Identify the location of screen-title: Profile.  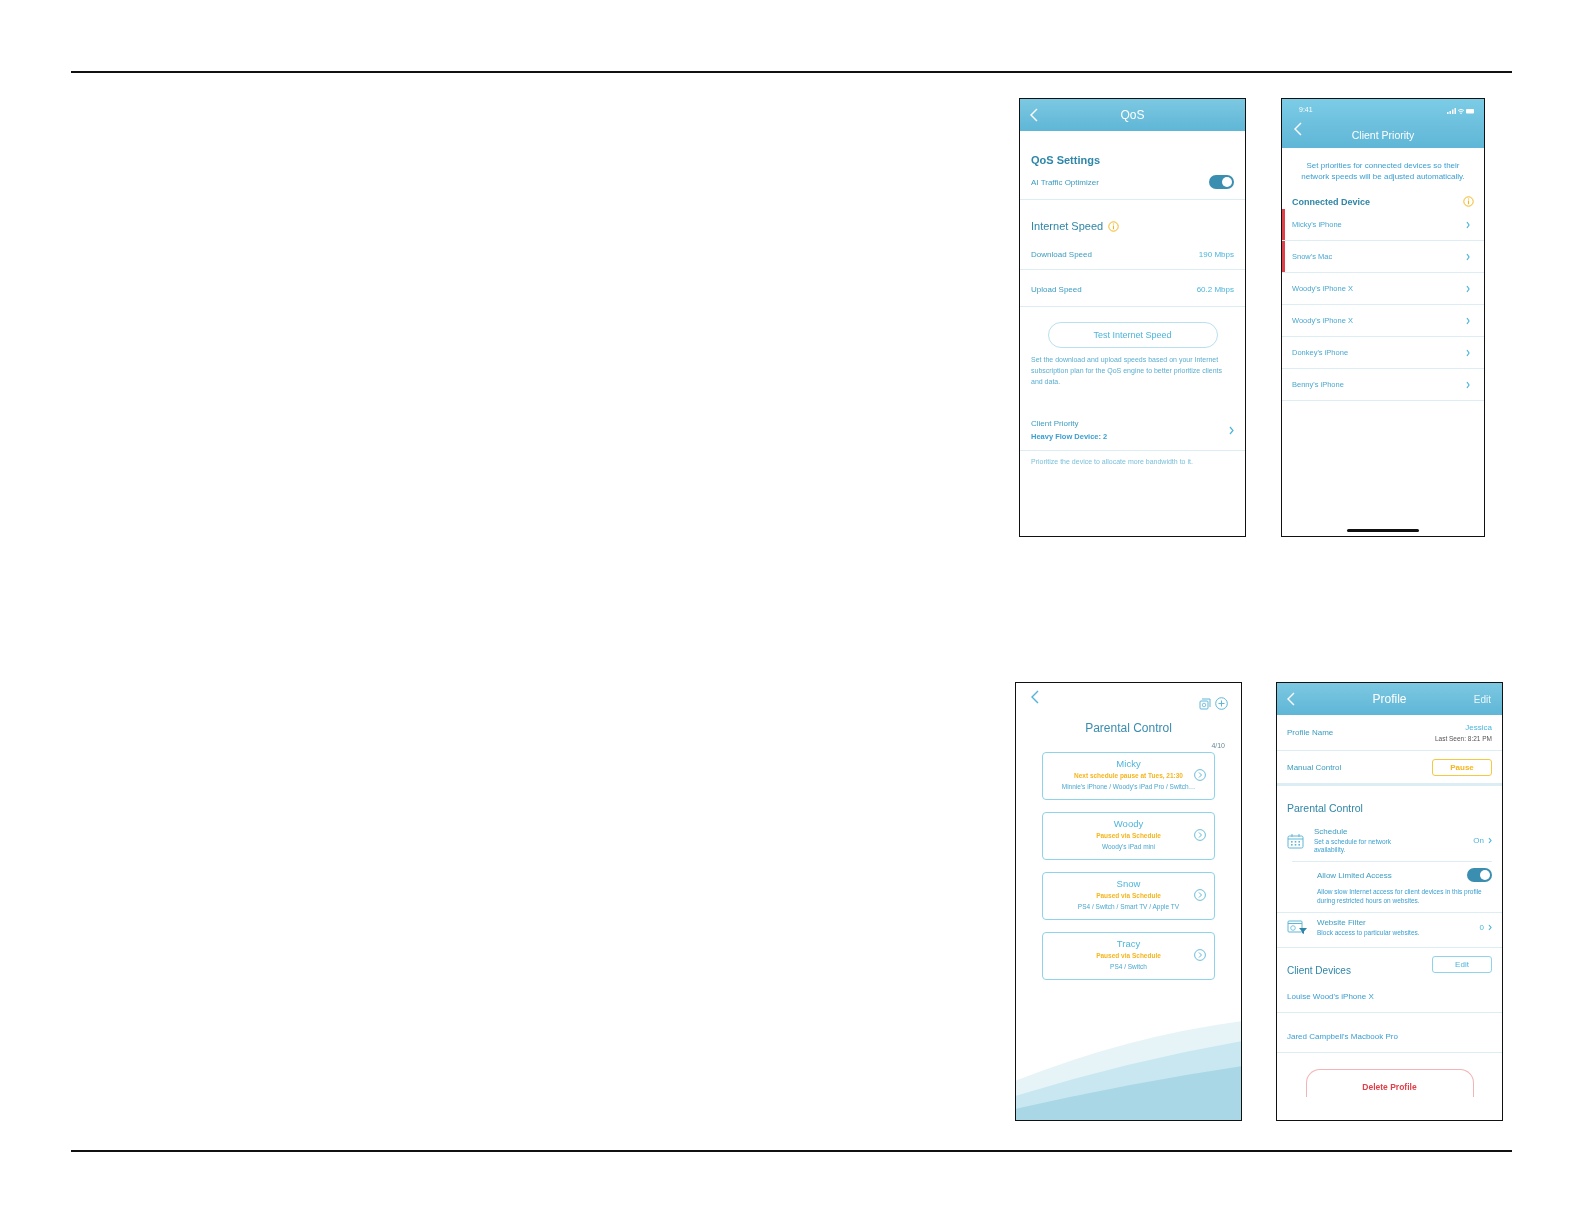
(1389, 699).